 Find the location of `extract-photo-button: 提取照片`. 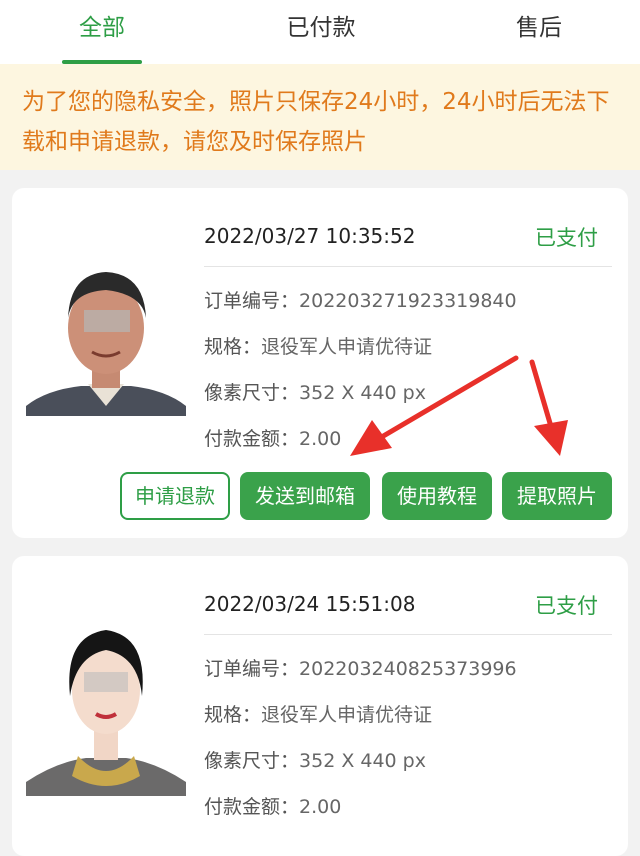

extract-photo-button: 提取照片 is located at coordinates (557, 496).